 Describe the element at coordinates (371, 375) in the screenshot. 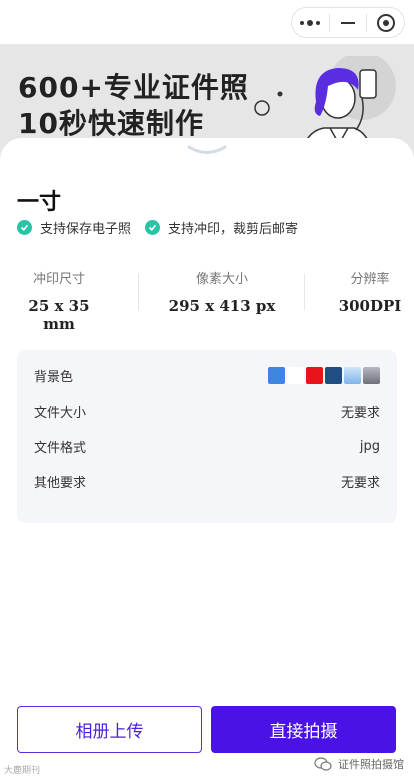

I see `swatch-gray` at that location.